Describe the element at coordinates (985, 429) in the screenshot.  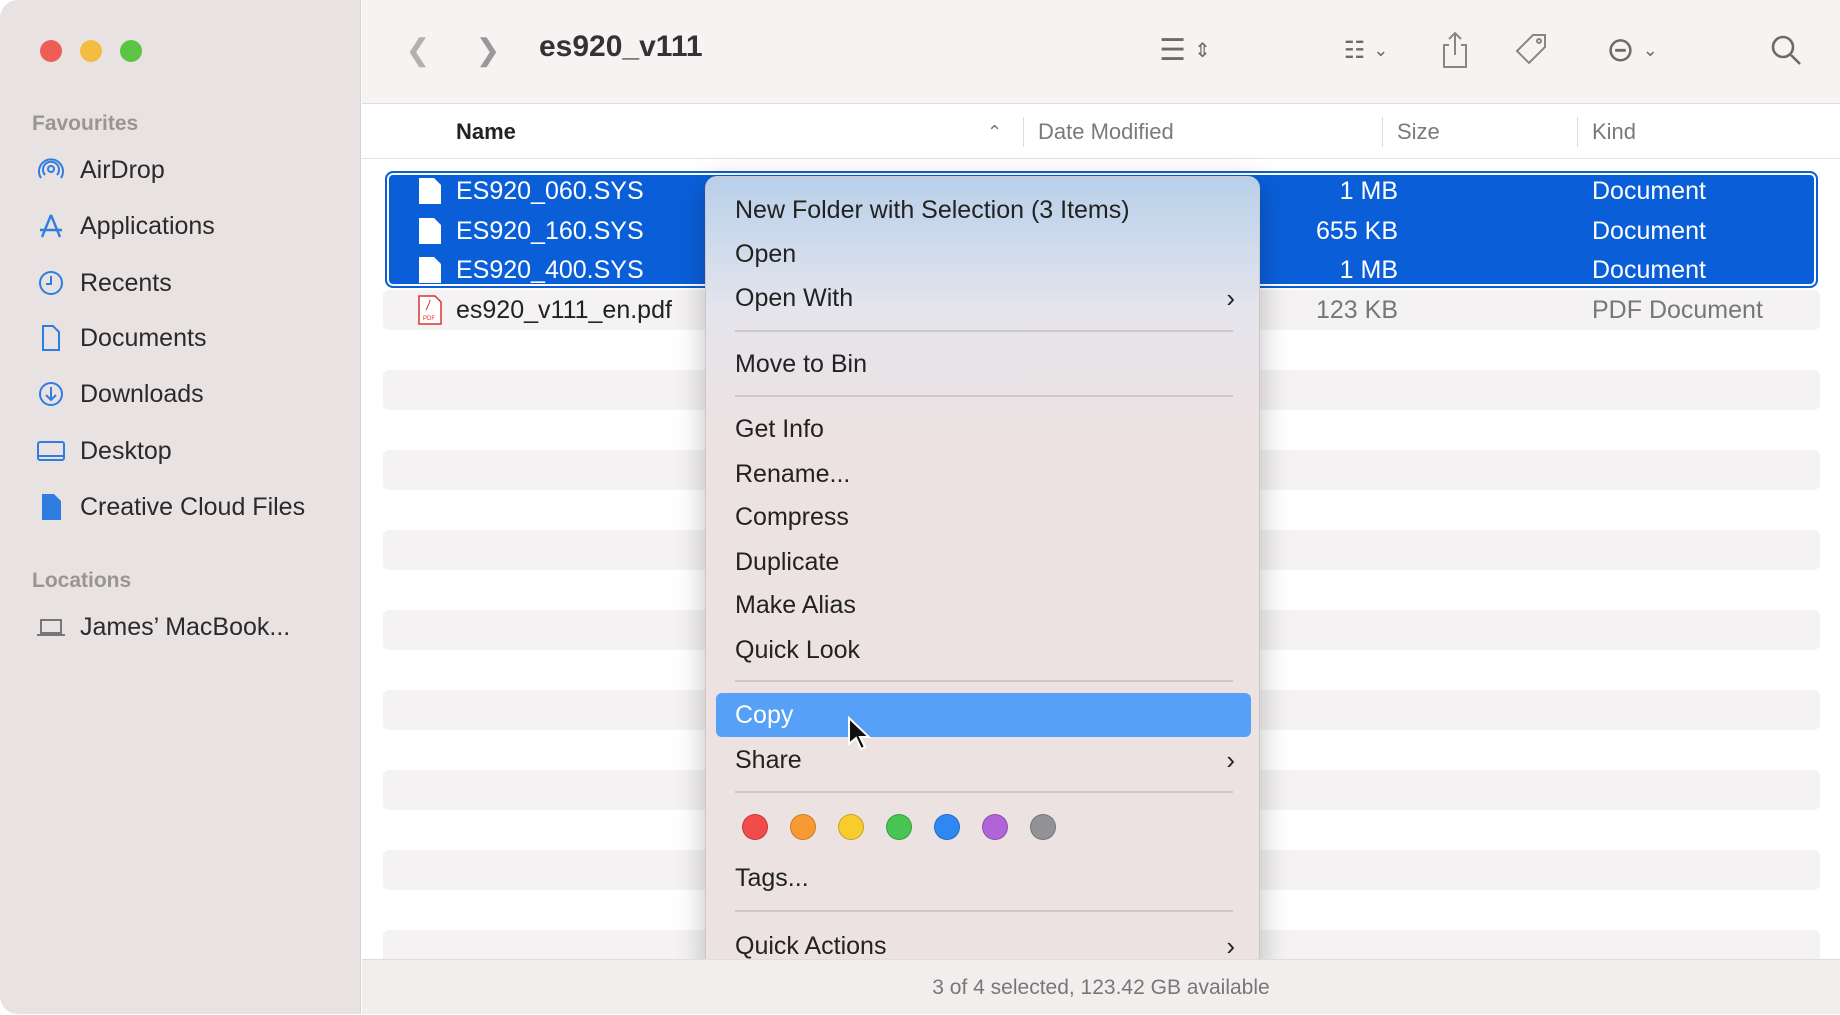
I see `menu-item-get-info: Get Info` at that location.